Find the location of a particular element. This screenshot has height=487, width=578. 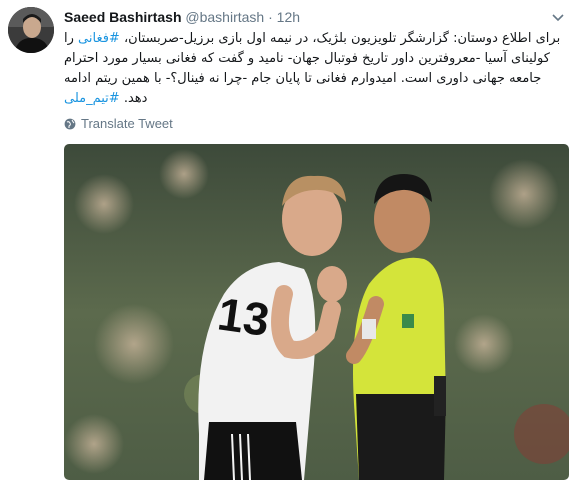

author-name: Saeed Bashirtash is located at coordinates (123, 17).